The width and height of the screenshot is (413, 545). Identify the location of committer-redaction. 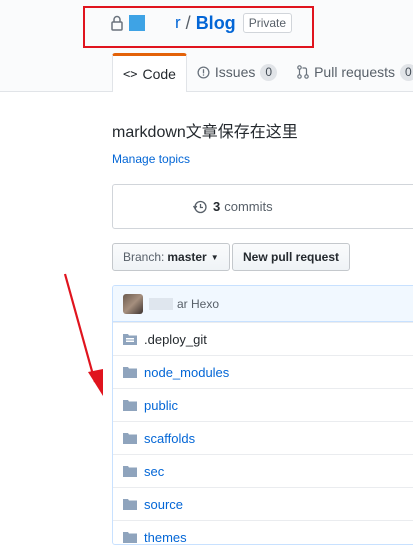
(161, 303).